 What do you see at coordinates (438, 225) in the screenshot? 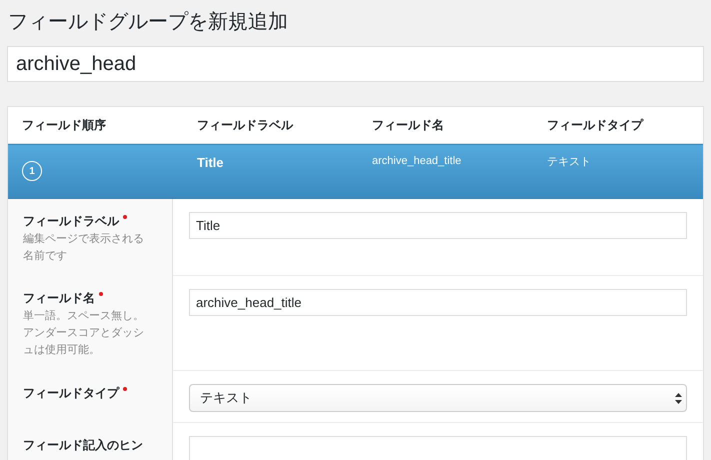
I see `text-field: Title` at bounding box center [438, 225].